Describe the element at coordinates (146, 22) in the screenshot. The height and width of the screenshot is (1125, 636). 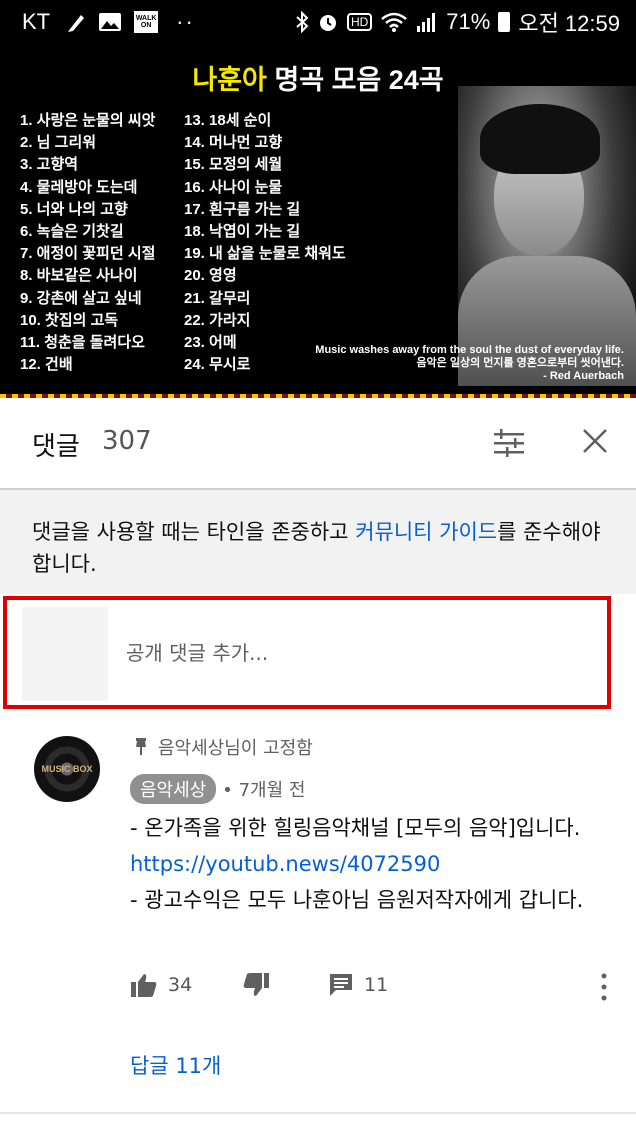
I see `walk-on-icon: WALK ON` at that location.